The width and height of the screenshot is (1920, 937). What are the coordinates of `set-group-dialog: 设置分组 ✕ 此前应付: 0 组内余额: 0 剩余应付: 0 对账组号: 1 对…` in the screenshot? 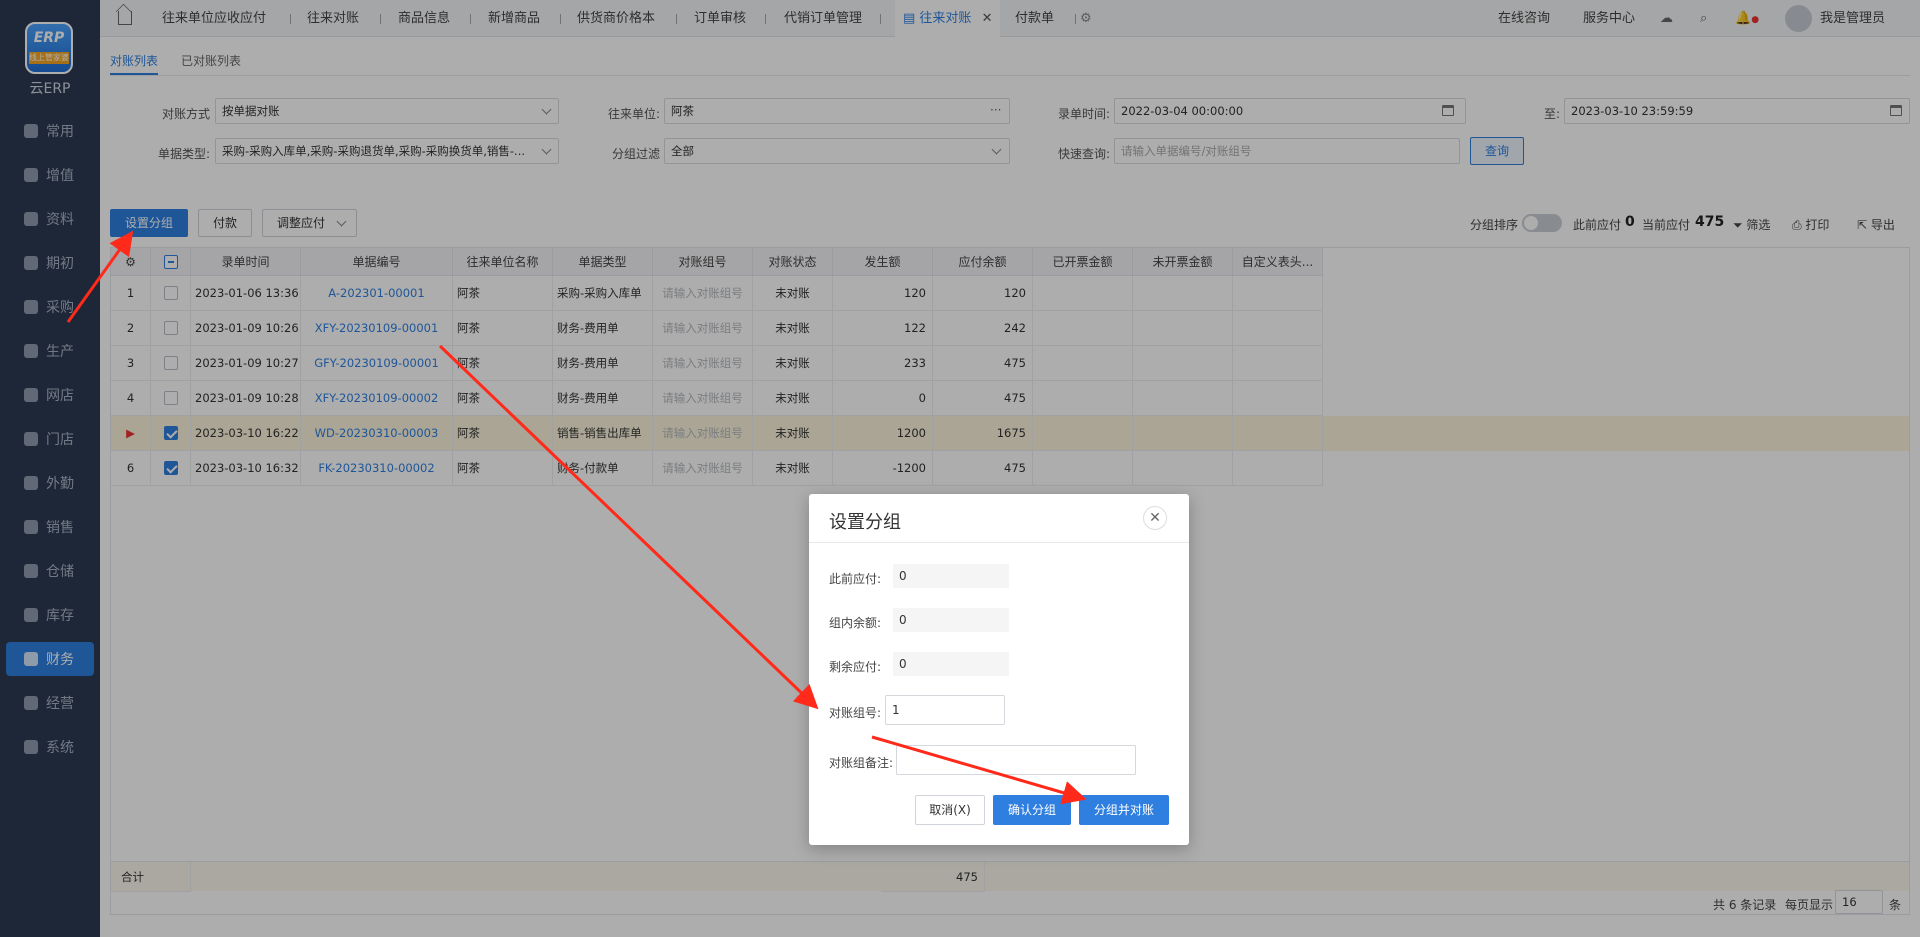 It's located at (999, 669).